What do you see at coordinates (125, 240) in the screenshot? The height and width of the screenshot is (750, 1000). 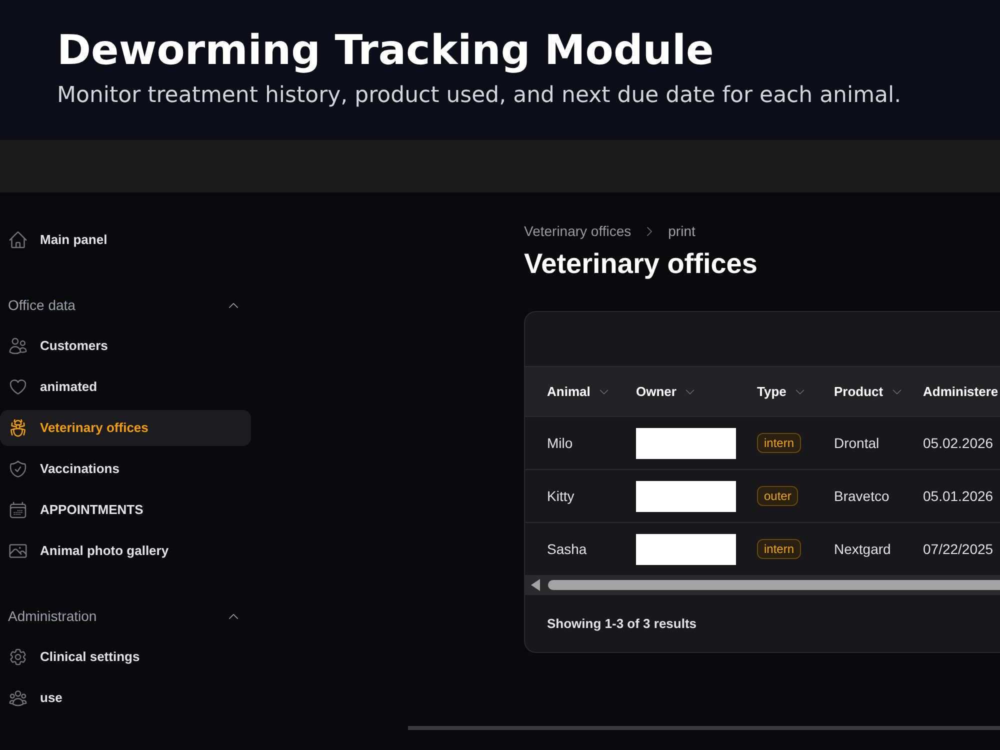 I see `nav-item: Main panel` at bounding box center [125, 240].